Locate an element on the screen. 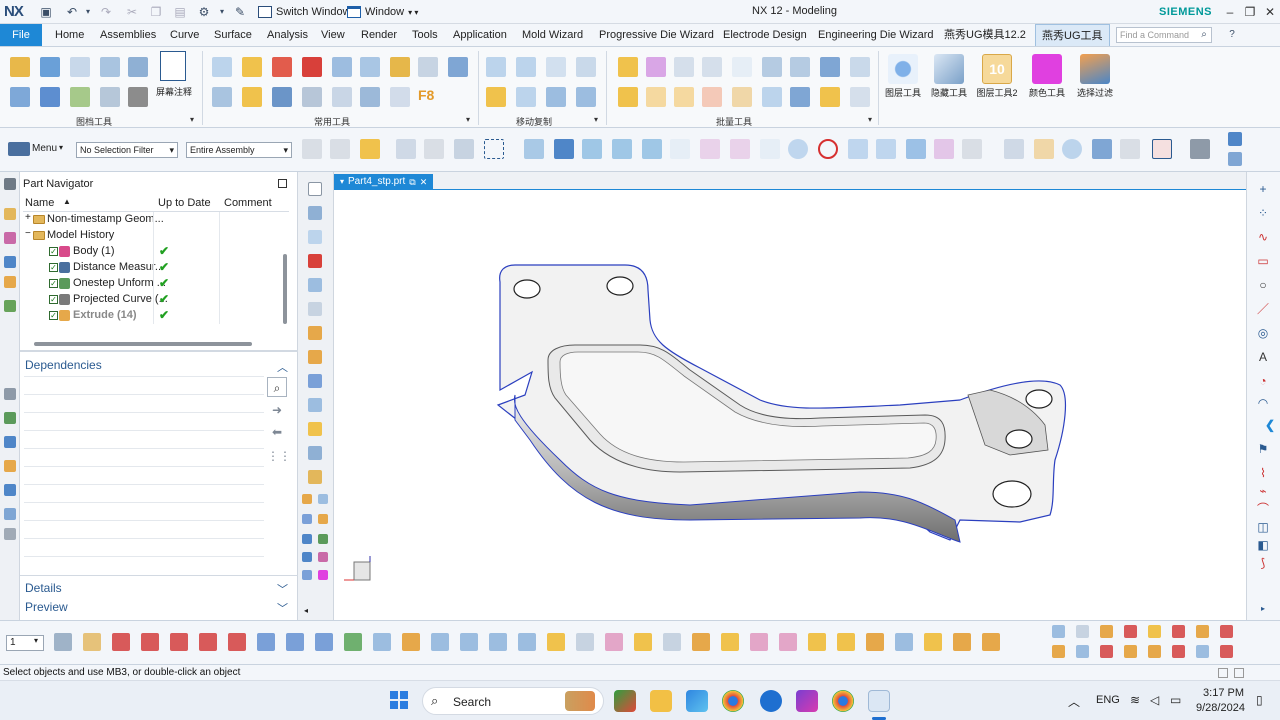  move-diag-icon is located at coordinates (526, 67).